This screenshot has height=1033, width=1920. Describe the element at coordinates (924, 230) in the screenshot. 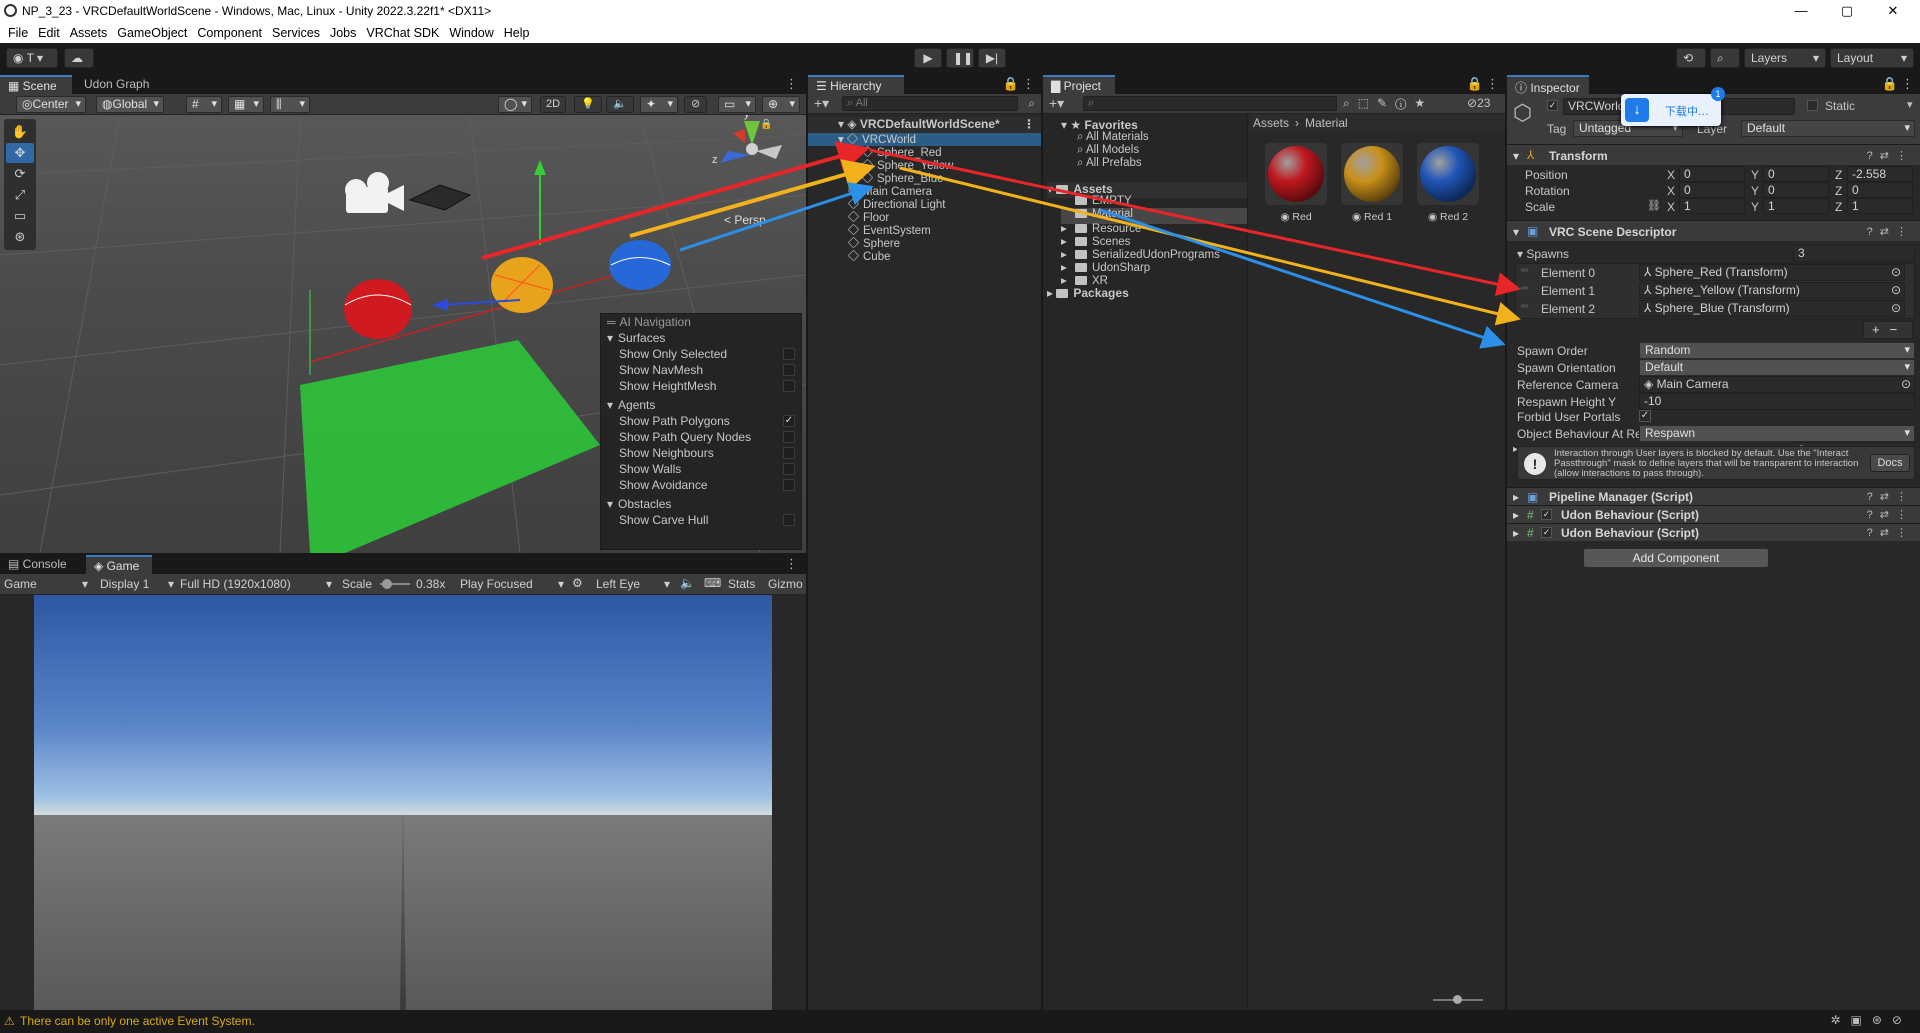

I see `hierarchy-item: EventSystem` at that location.